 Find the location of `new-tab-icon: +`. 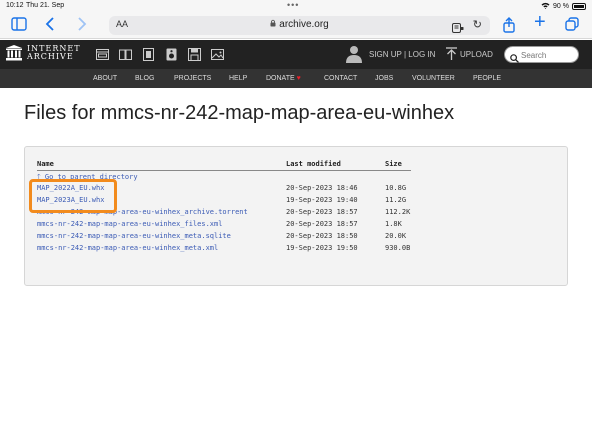

new-tab-icon: + is located at coordinates (540, 22).